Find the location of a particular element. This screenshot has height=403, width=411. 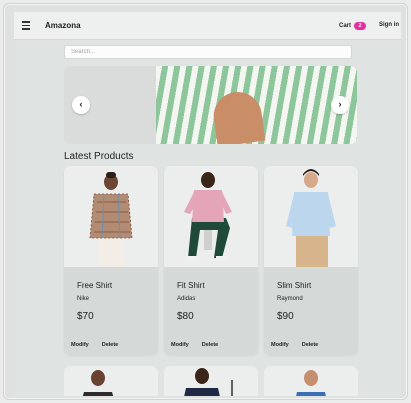

sign-in-link: Sign in is located at coordinates (389, 25).